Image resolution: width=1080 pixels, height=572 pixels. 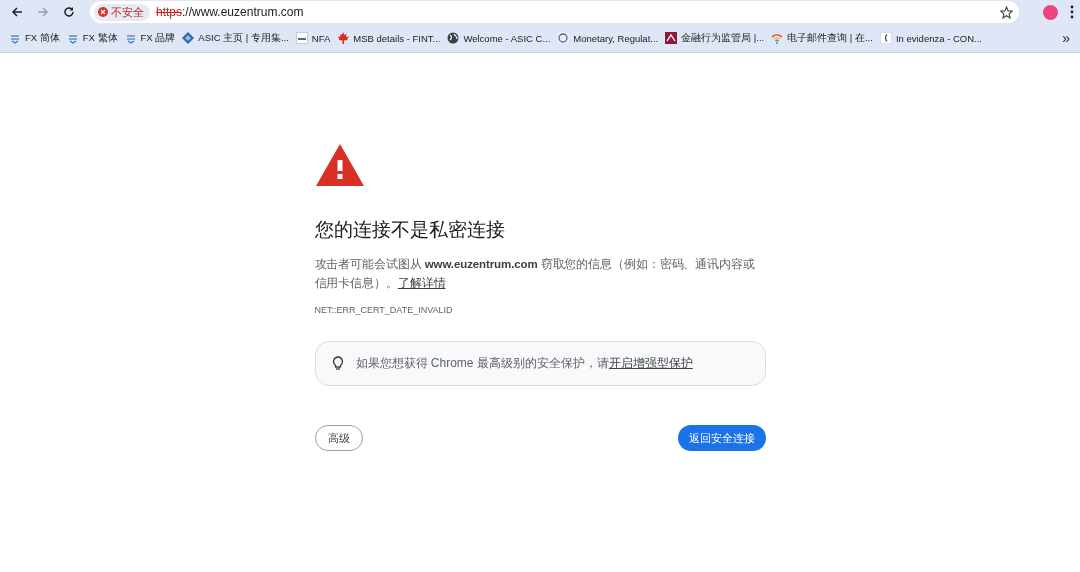 I want to click on error-code: NET::ERR_CERT_DATE_INVALID, so click(x=384, y=310).